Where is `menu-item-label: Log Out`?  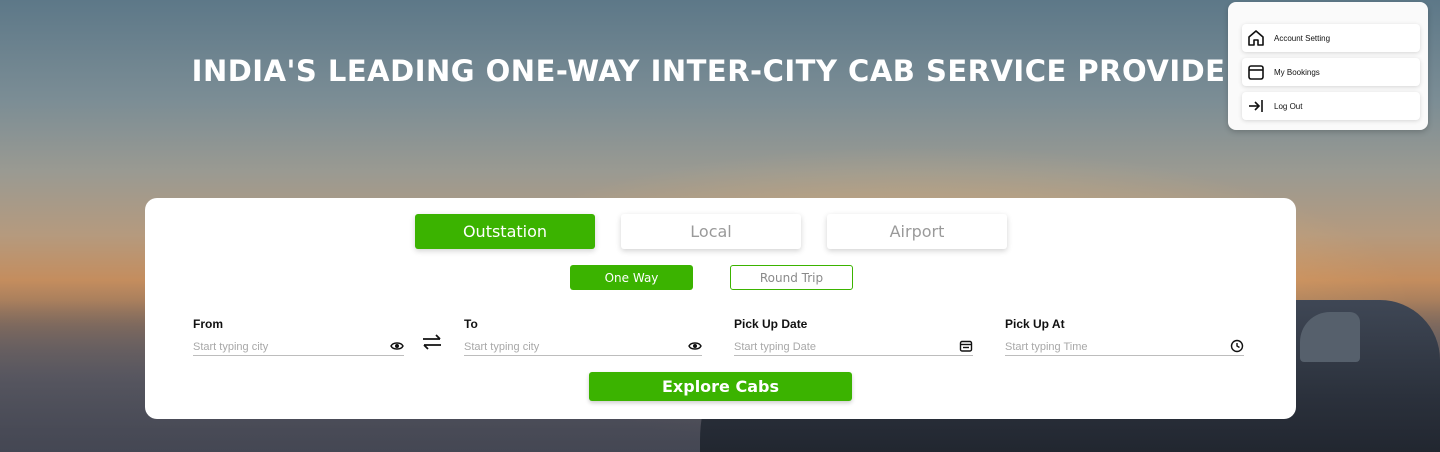
menu-item-label: Log Out is located at coordinates (1288, 106).